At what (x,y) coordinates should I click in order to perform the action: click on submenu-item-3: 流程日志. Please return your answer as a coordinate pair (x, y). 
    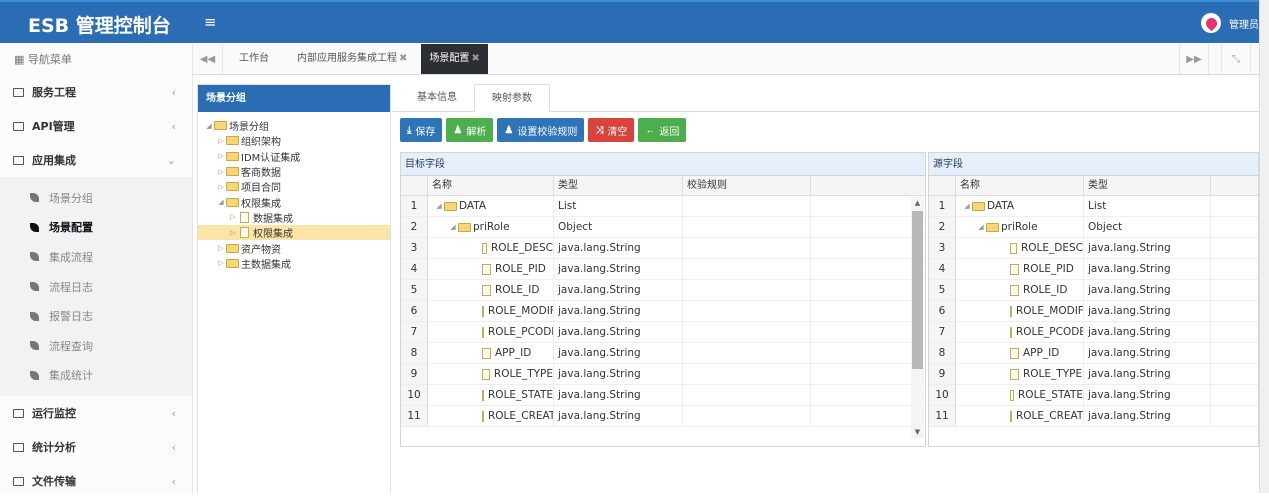
    Looking at the image, I should click on (96, 287).